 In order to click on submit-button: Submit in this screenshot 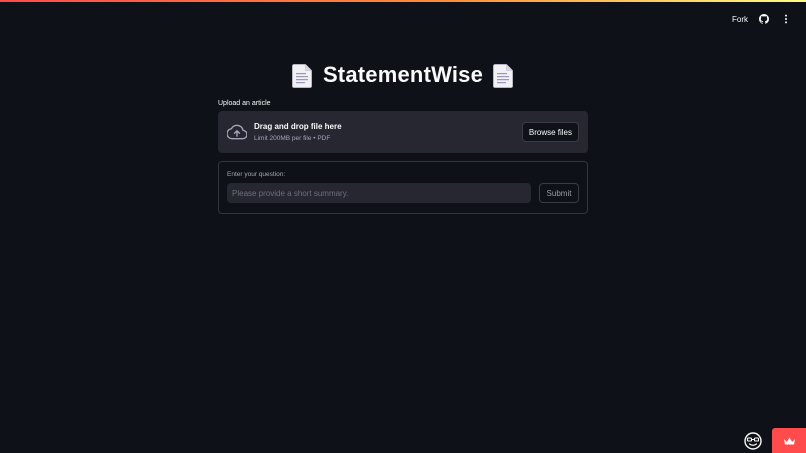, I will do `click(559, 193)`.